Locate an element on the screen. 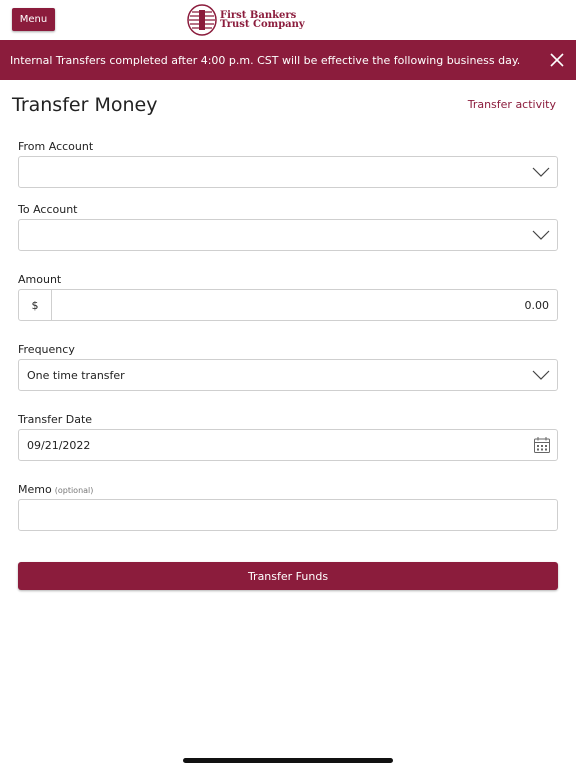  home-indicator is located at coordinates (288, 760).